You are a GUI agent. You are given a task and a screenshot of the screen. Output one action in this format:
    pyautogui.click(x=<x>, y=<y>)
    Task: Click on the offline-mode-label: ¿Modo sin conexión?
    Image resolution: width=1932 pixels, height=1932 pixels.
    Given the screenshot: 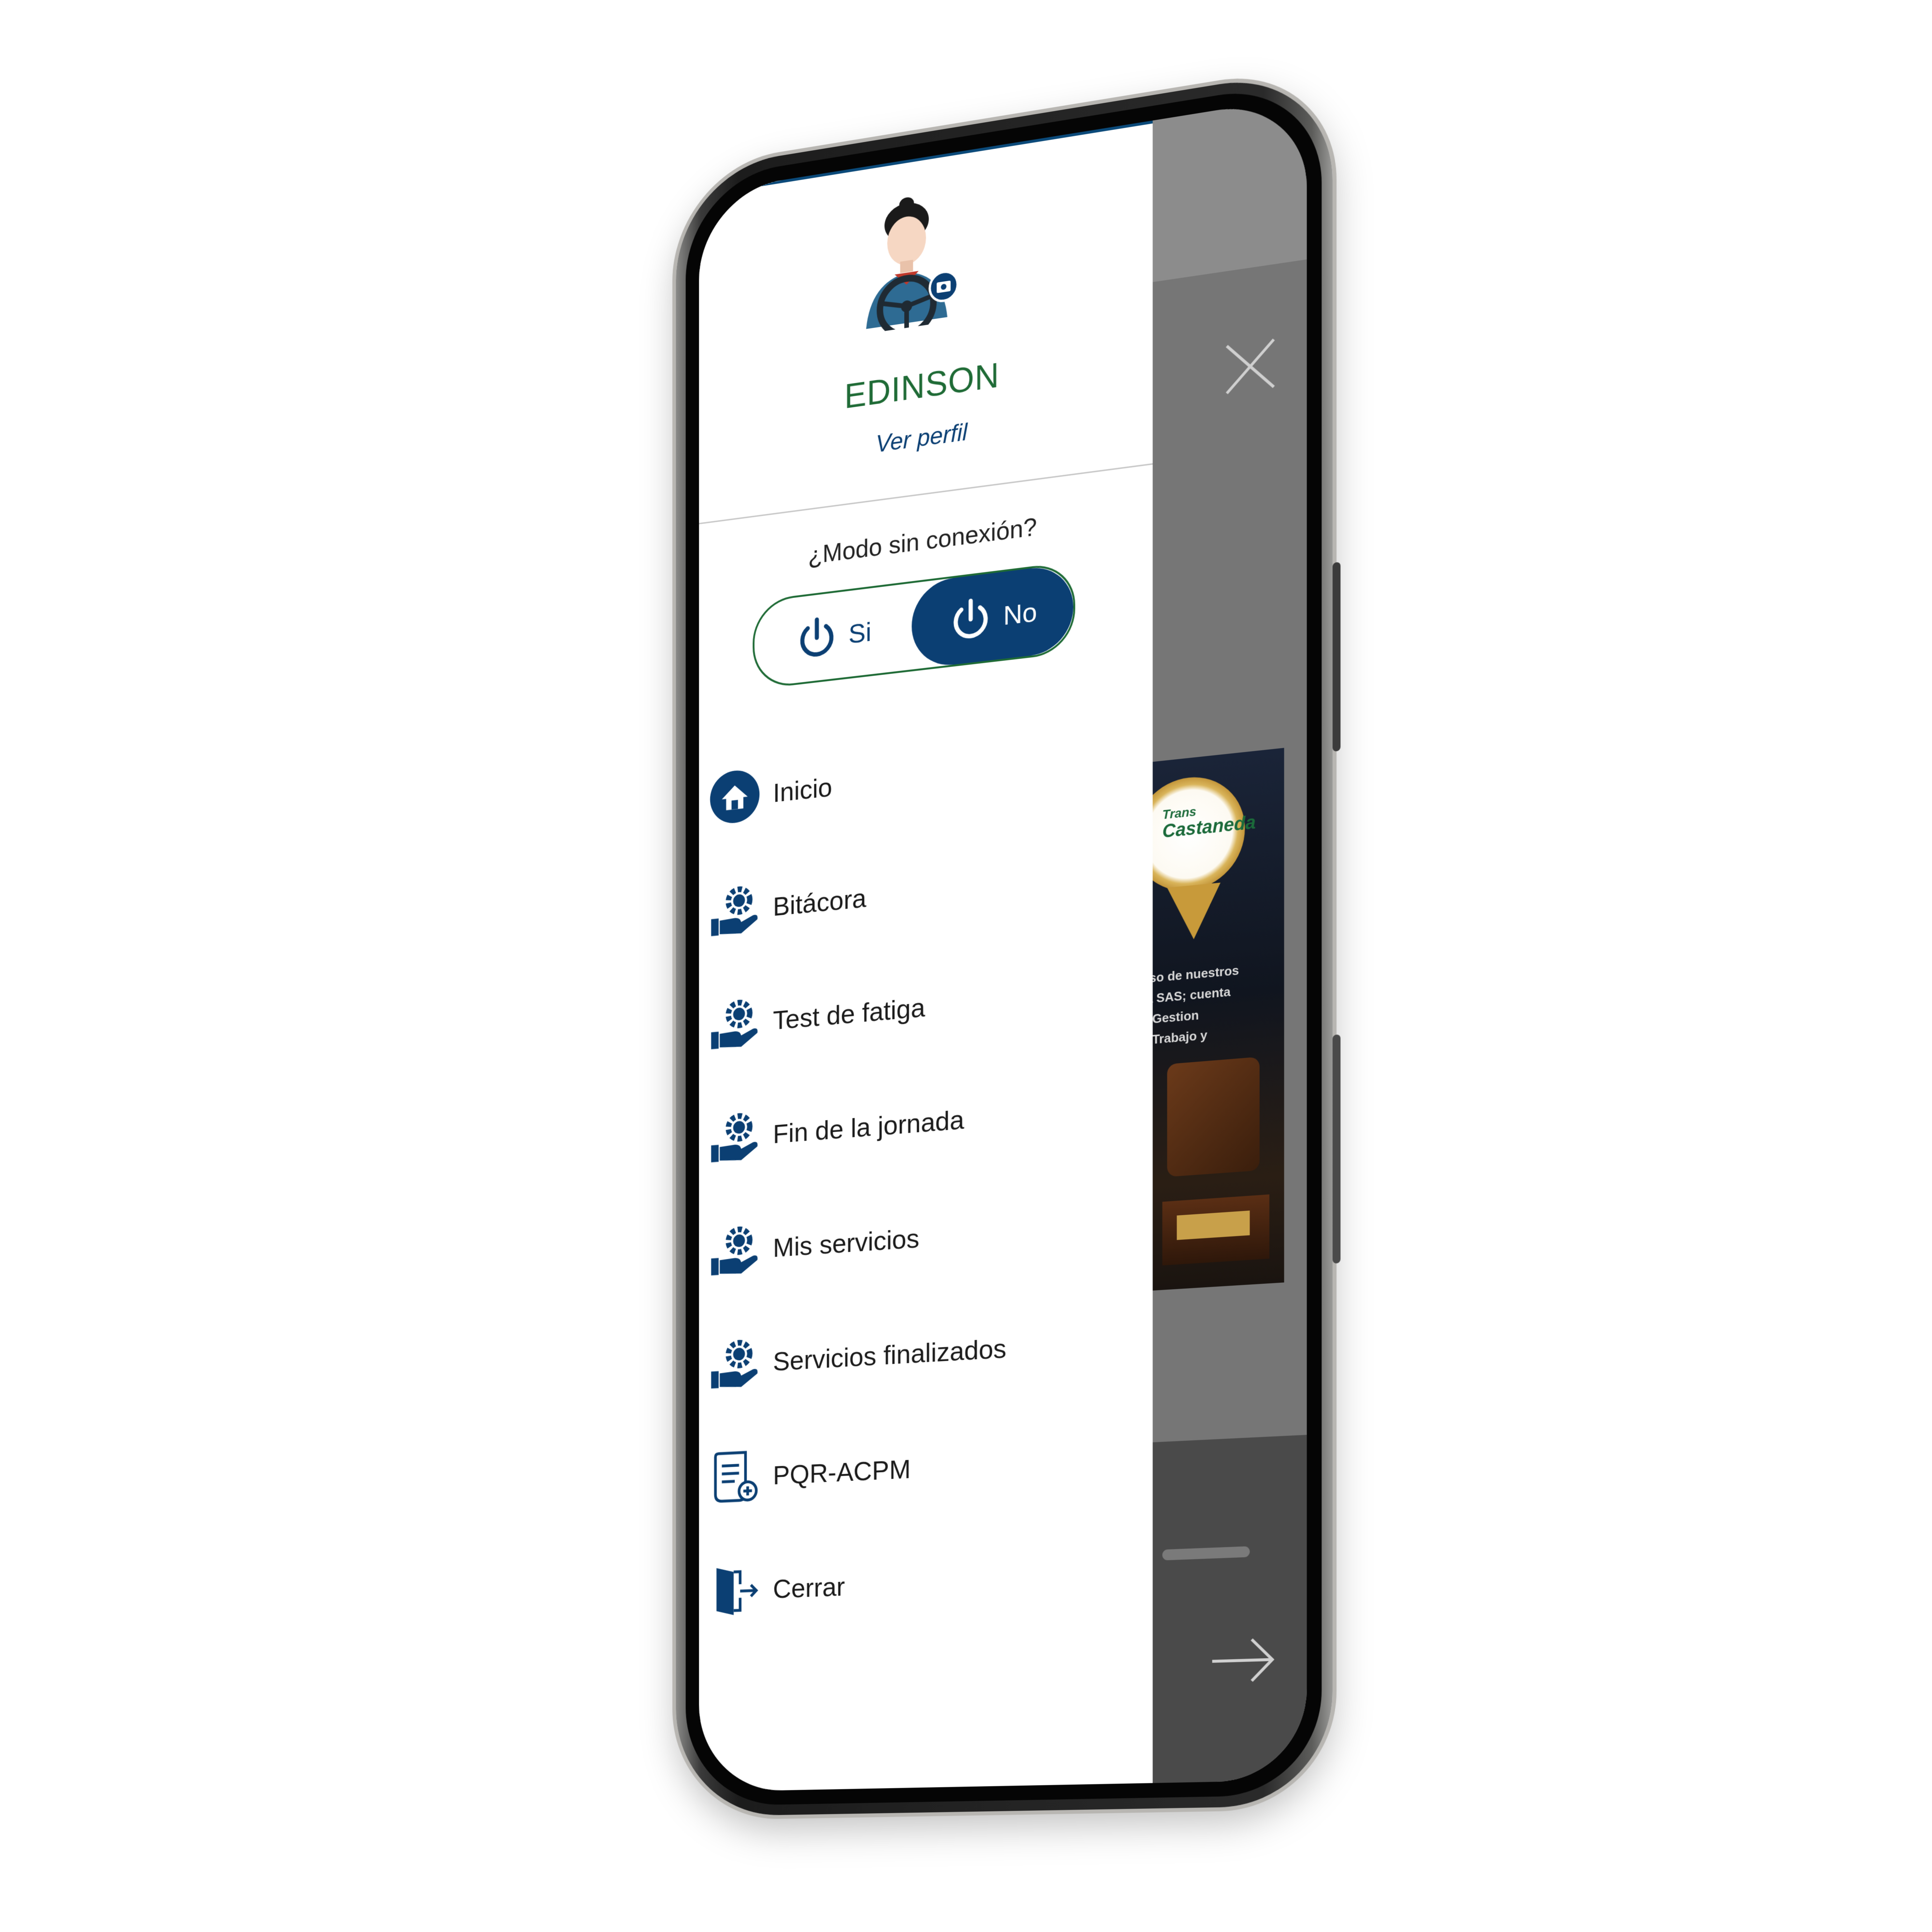 What is the action you would take?
    pyautogui.click(x=925, y=540)
    